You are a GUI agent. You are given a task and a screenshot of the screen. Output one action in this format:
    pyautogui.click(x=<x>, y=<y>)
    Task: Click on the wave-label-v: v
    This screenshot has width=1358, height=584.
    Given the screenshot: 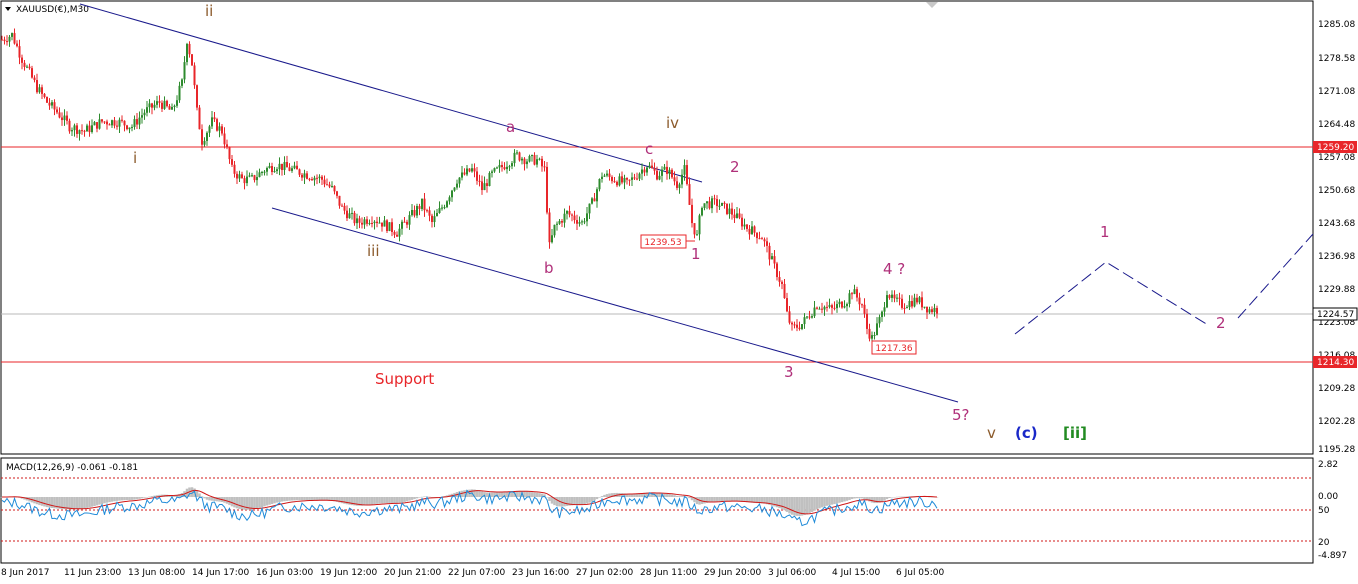 What is the action you would take?
    pyautogui.click(x=991, y=433)
    